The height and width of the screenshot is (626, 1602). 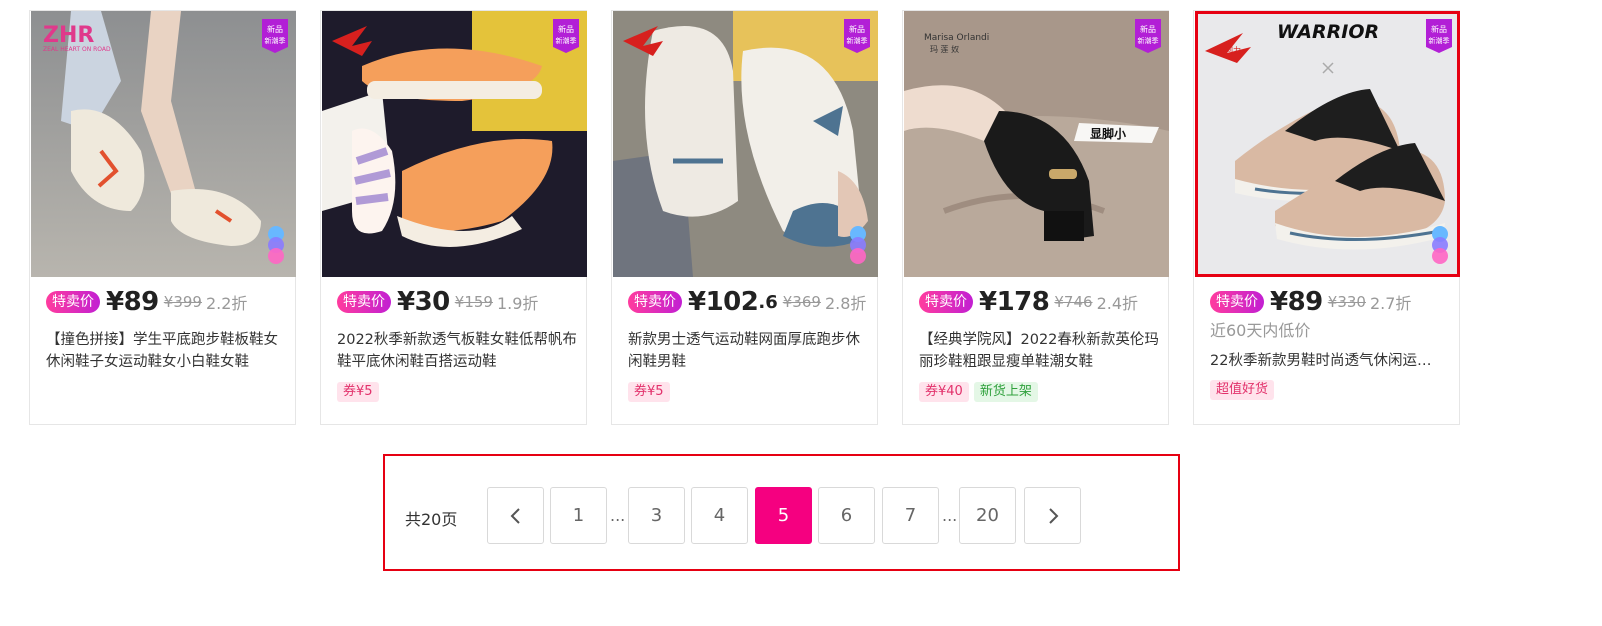 I want to click on low-price-note: 近60天内低价, so click(x=1260, y=330).